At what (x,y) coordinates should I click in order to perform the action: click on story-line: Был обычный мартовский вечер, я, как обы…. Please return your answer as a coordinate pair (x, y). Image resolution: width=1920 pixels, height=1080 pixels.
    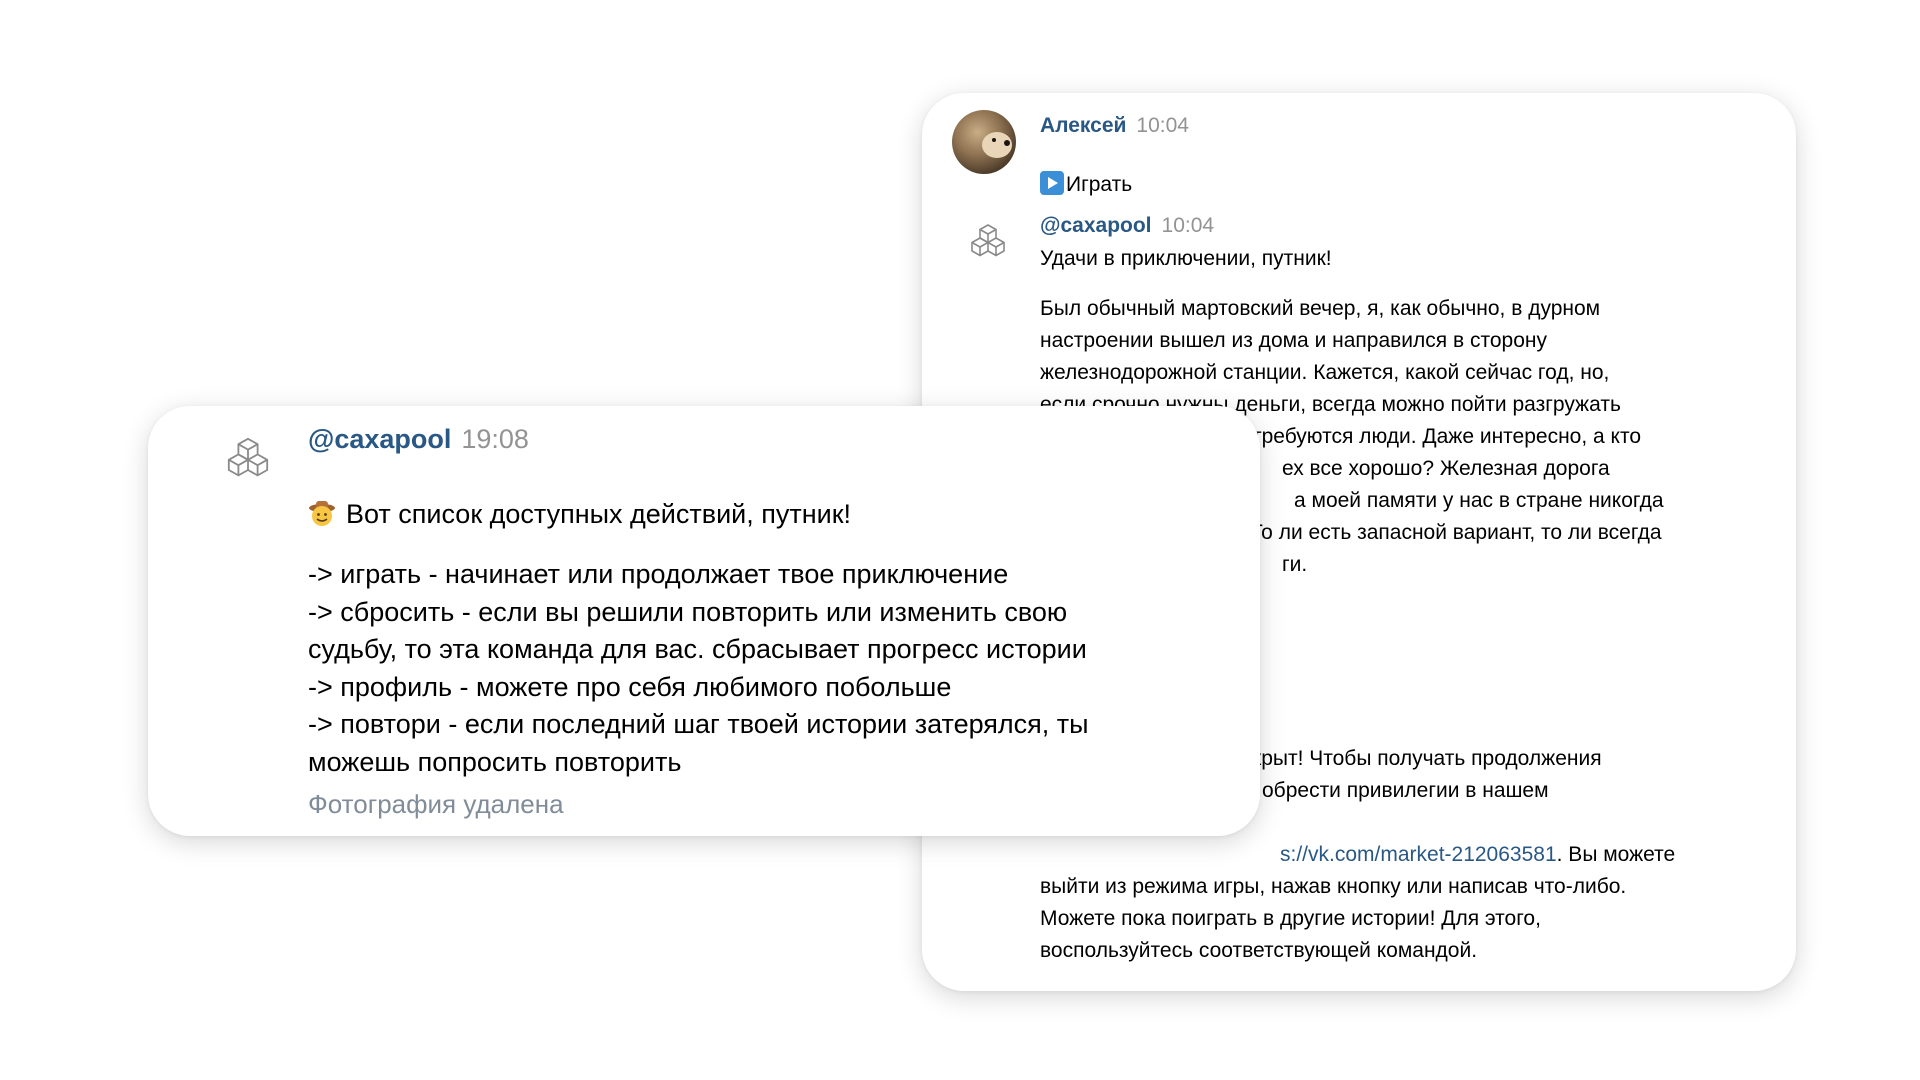
    Looking at the image, I should click on (1320, 308).